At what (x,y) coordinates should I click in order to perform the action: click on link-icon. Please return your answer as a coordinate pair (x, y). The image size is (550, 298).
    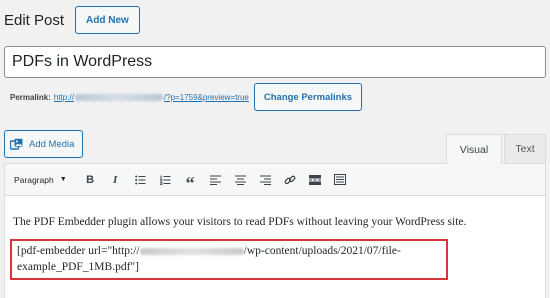
    Looking at the image, I should click on (290, 179).